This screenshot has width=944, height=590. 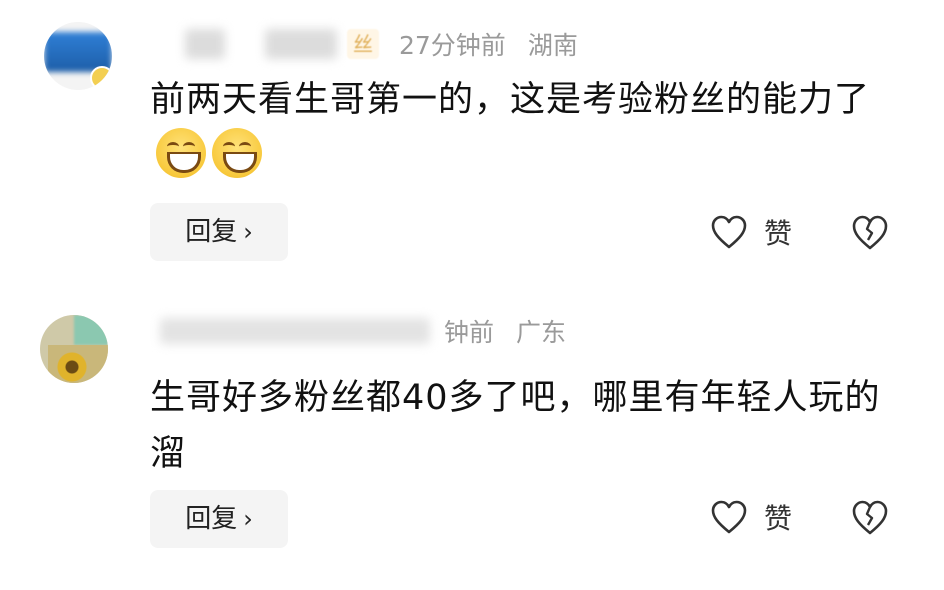 What do you see at coordinates (452, 45) in the screenshot?
I see `comment-time: 27分钟前` at bounding box center [452, 45].